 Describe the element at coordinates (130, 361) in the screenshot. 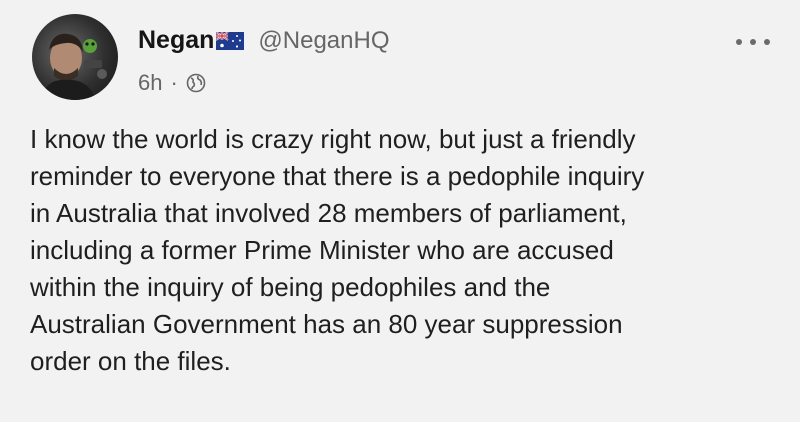

I see `post-body-line: order on the files.` at that location.